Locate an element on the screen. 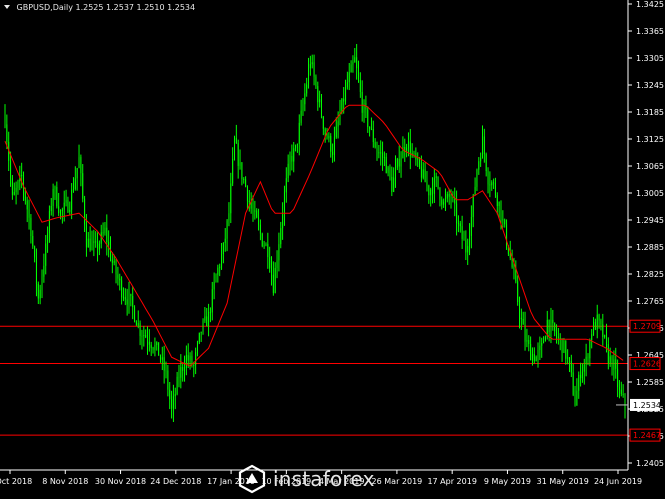 This screenshot has width=665, height=499. watermark: instaforex is located at coordinates (306, 479).